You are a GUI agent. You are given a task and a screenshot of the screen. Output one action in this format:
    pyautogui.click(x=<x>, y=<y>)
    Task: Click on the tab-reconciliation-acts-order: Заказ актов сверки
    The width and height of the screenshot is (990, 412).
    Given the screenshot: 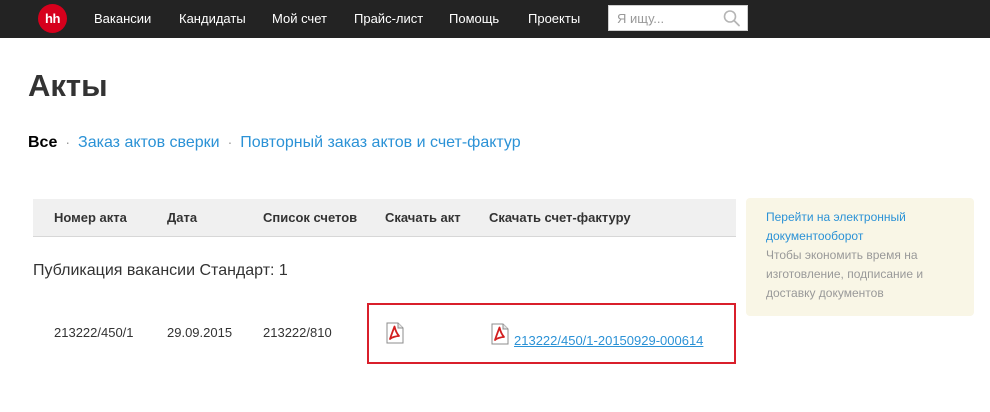 What is the action you would take?
    pyautogui.click(x=149, y=143)
    